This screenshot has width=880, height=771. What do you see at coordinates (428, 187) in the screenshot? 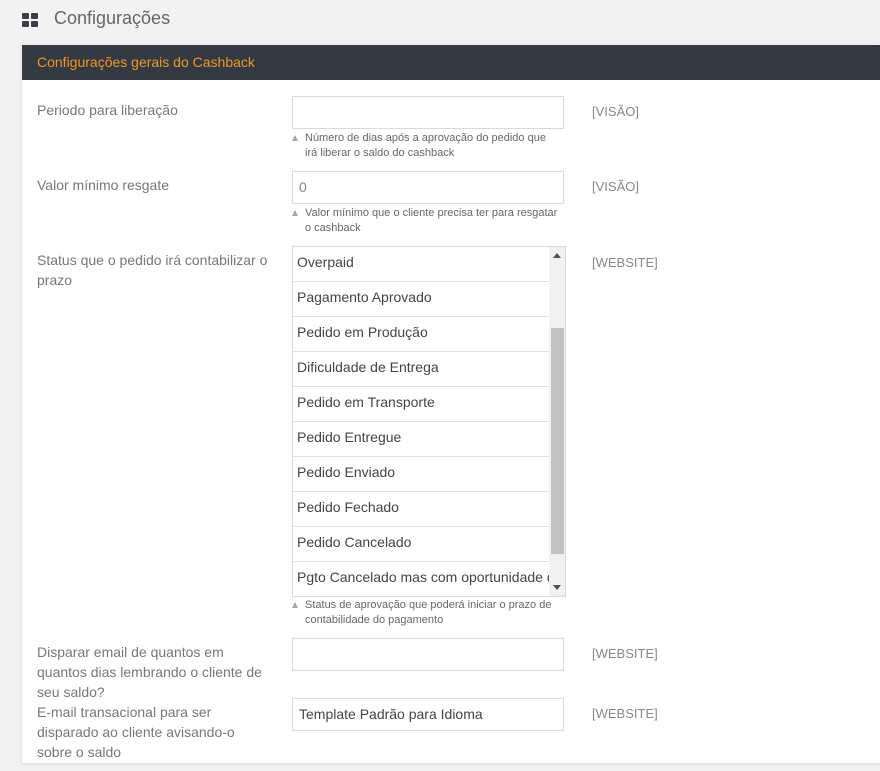
I see `min-redeem-input: 0` at bounding box center [428, 187].